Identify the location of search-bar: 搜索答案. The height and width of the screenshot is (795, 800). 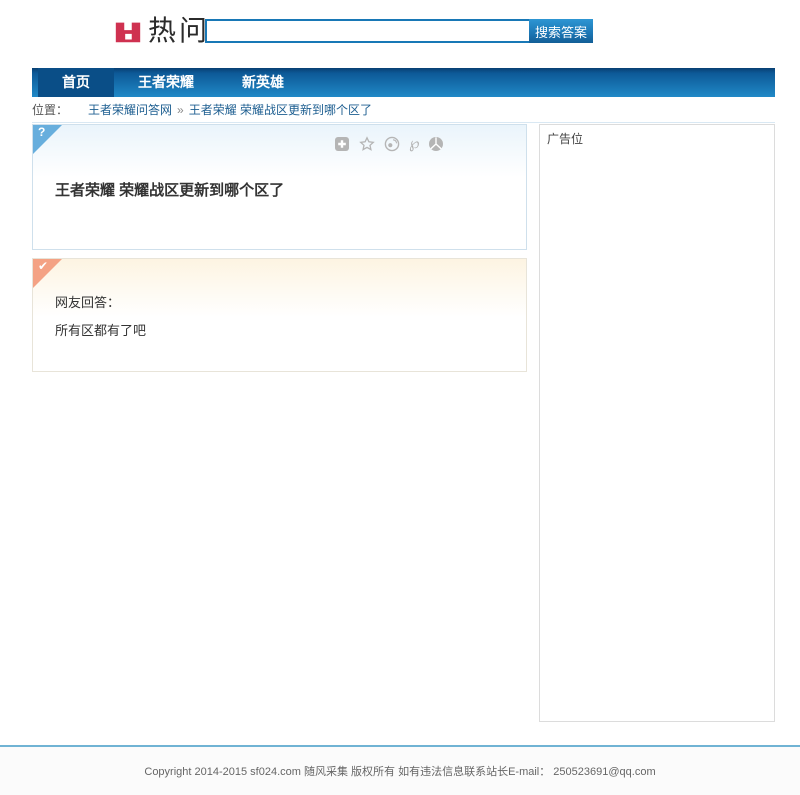
(399, 31).